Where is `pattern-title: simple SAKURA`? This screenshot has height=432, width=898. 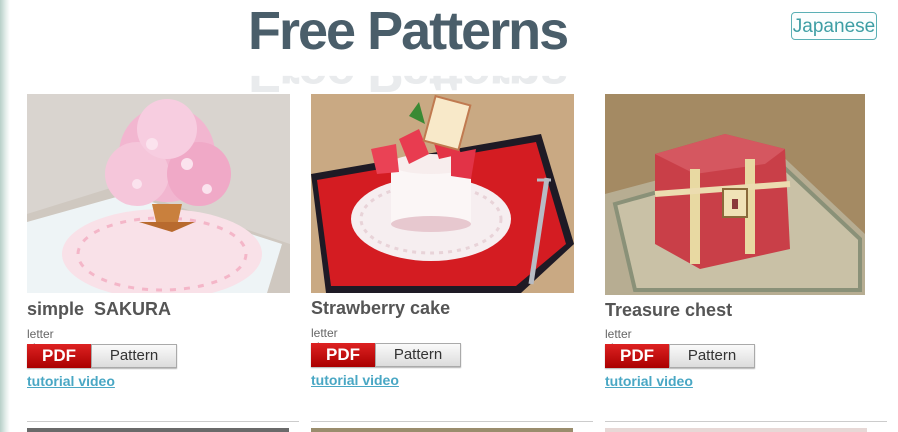 pattern-title: simple SAKURA is located at coordinates (99, 309).